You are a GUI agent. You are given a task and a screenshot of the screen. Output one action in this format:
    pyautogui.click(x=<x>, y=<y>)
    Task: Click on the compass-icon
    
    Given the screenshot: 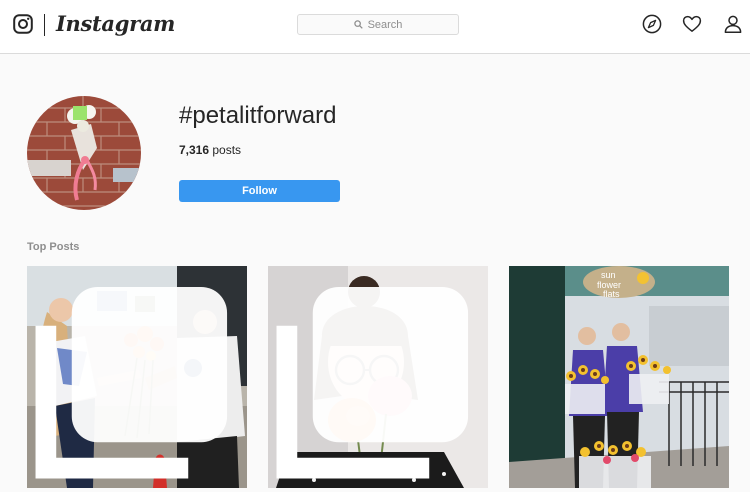 What is the action you would take?
    pyautogui.click(x=652, y=24)
    